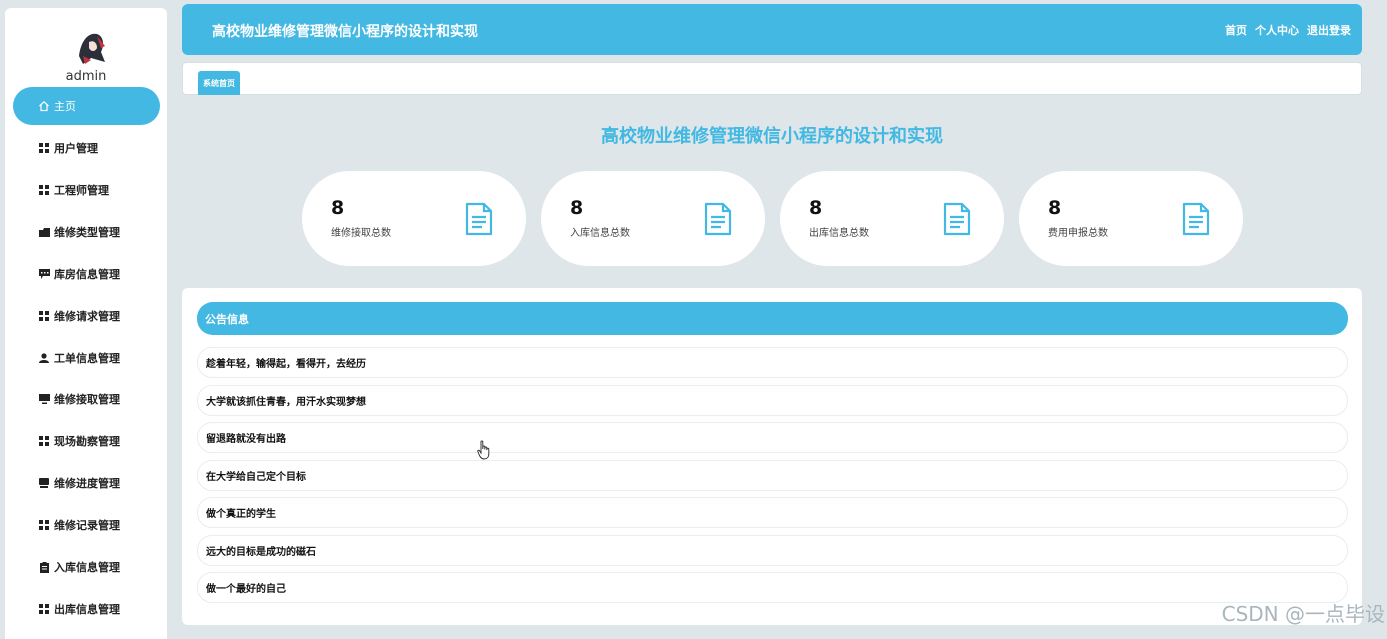  I want to click on sidebar-item-records: 维修记录管理, so click(86, 525).